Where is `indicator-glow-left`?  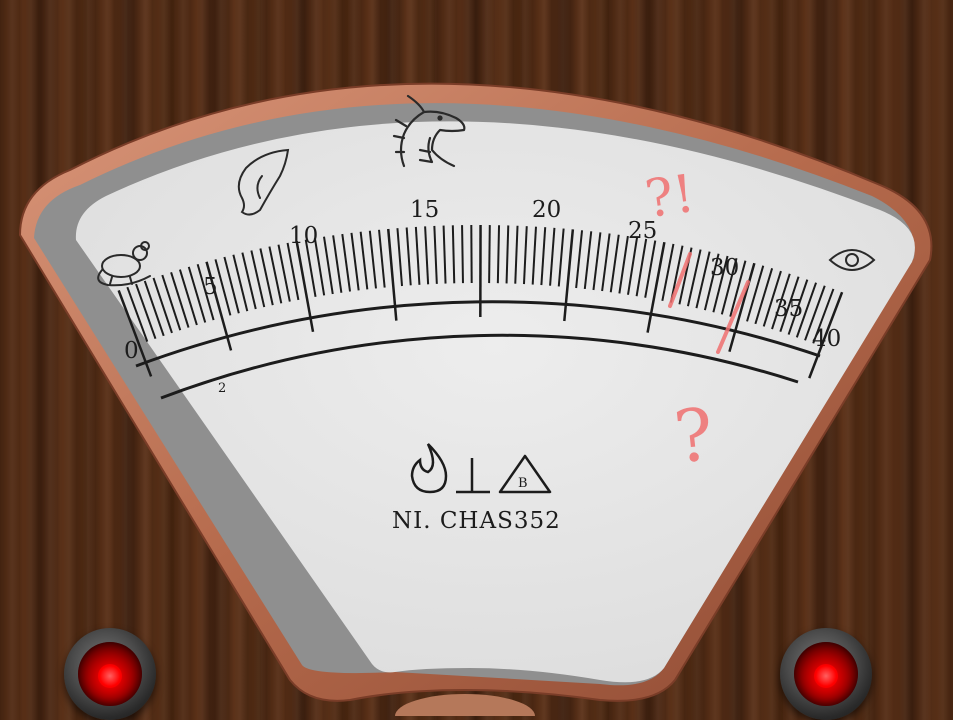
indicator-glow-left is located at coordinates (110, 676).